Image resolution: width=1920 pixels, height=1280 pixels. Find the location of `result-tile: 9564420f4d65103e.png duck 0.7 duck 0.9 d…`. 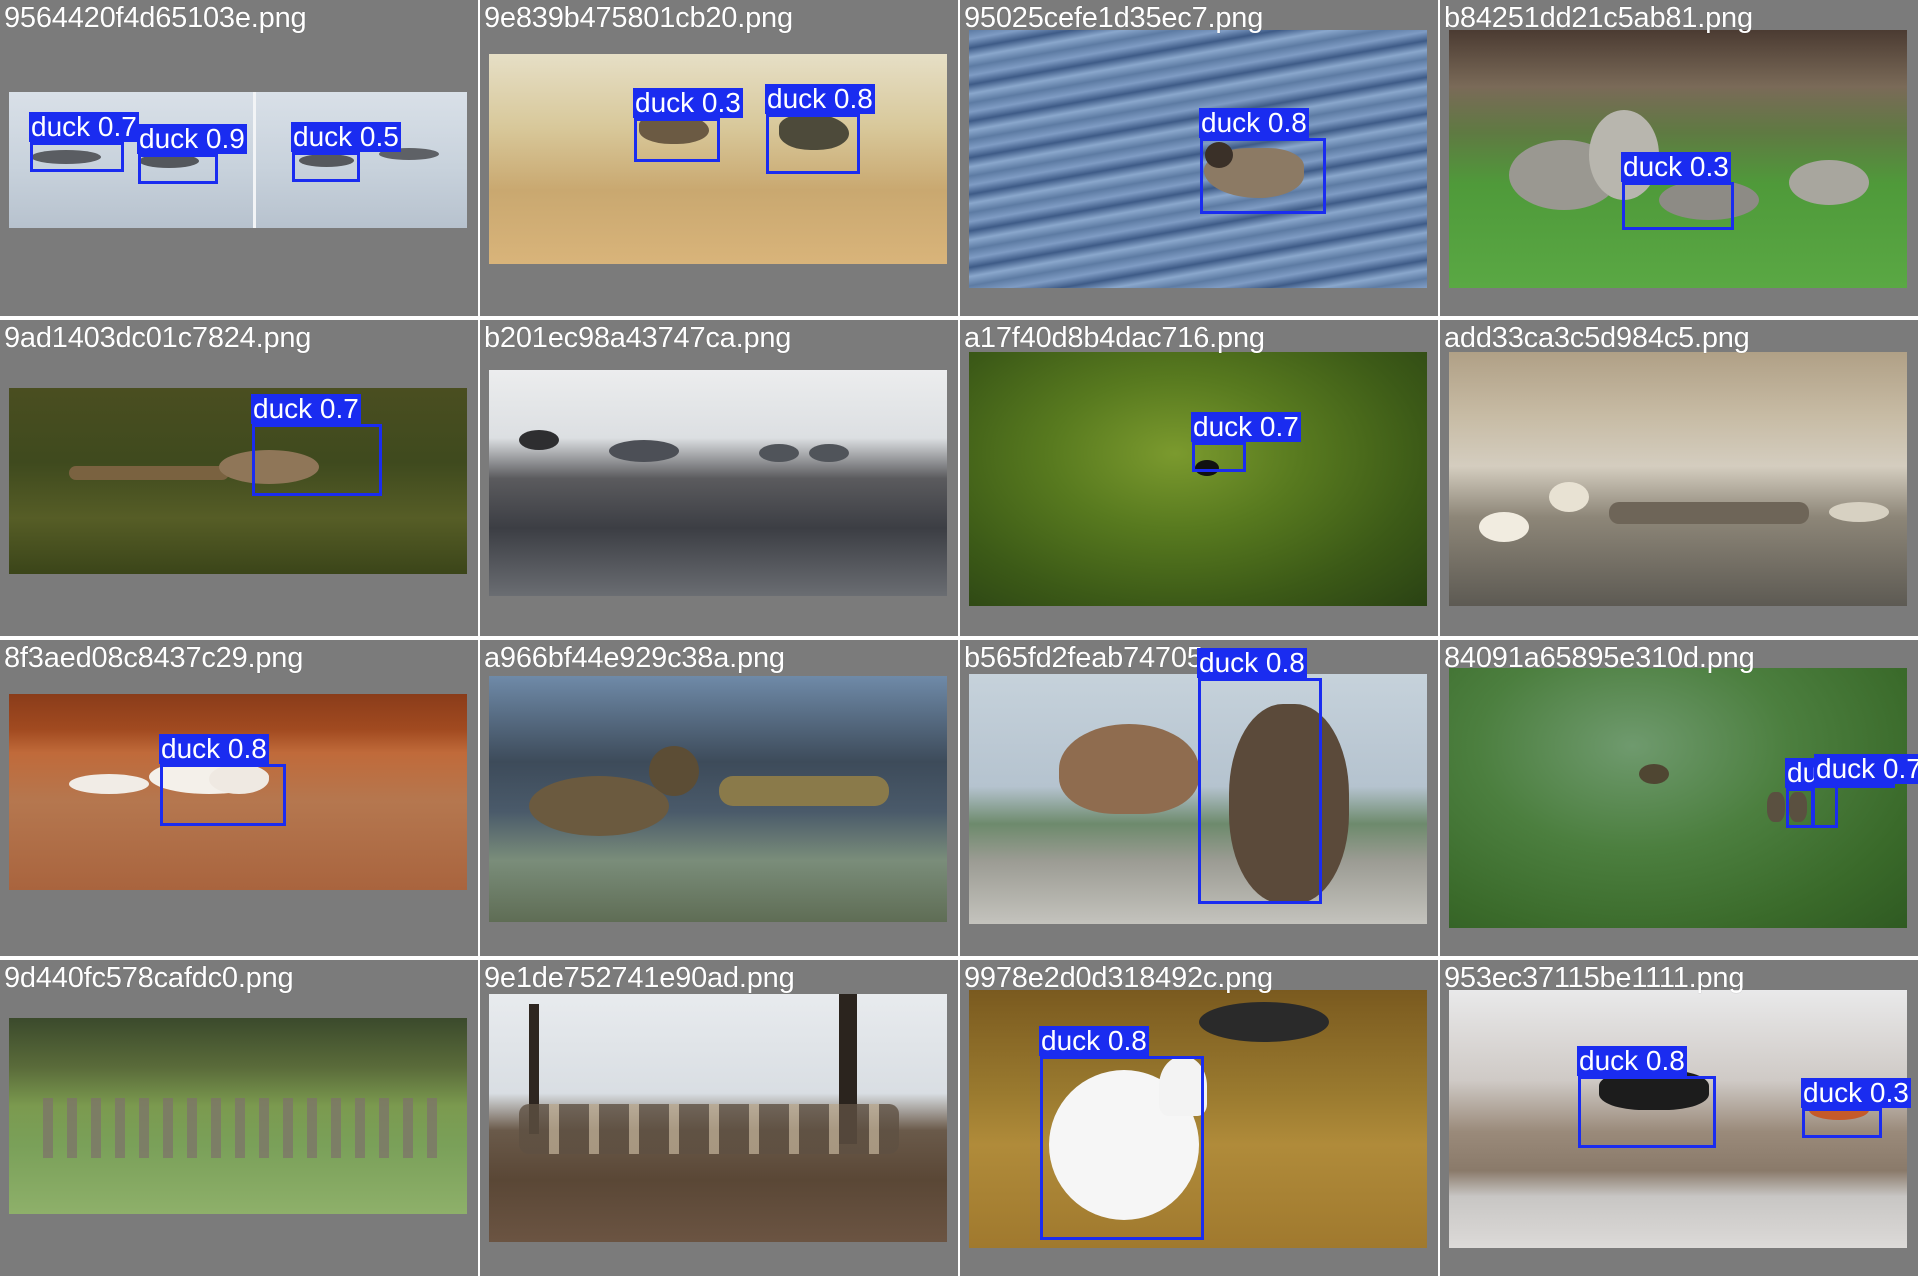

result-tile: 9564420f4d65103e.png duck 0.7 duck 0.9 d… is located at coordinates (239, 158).